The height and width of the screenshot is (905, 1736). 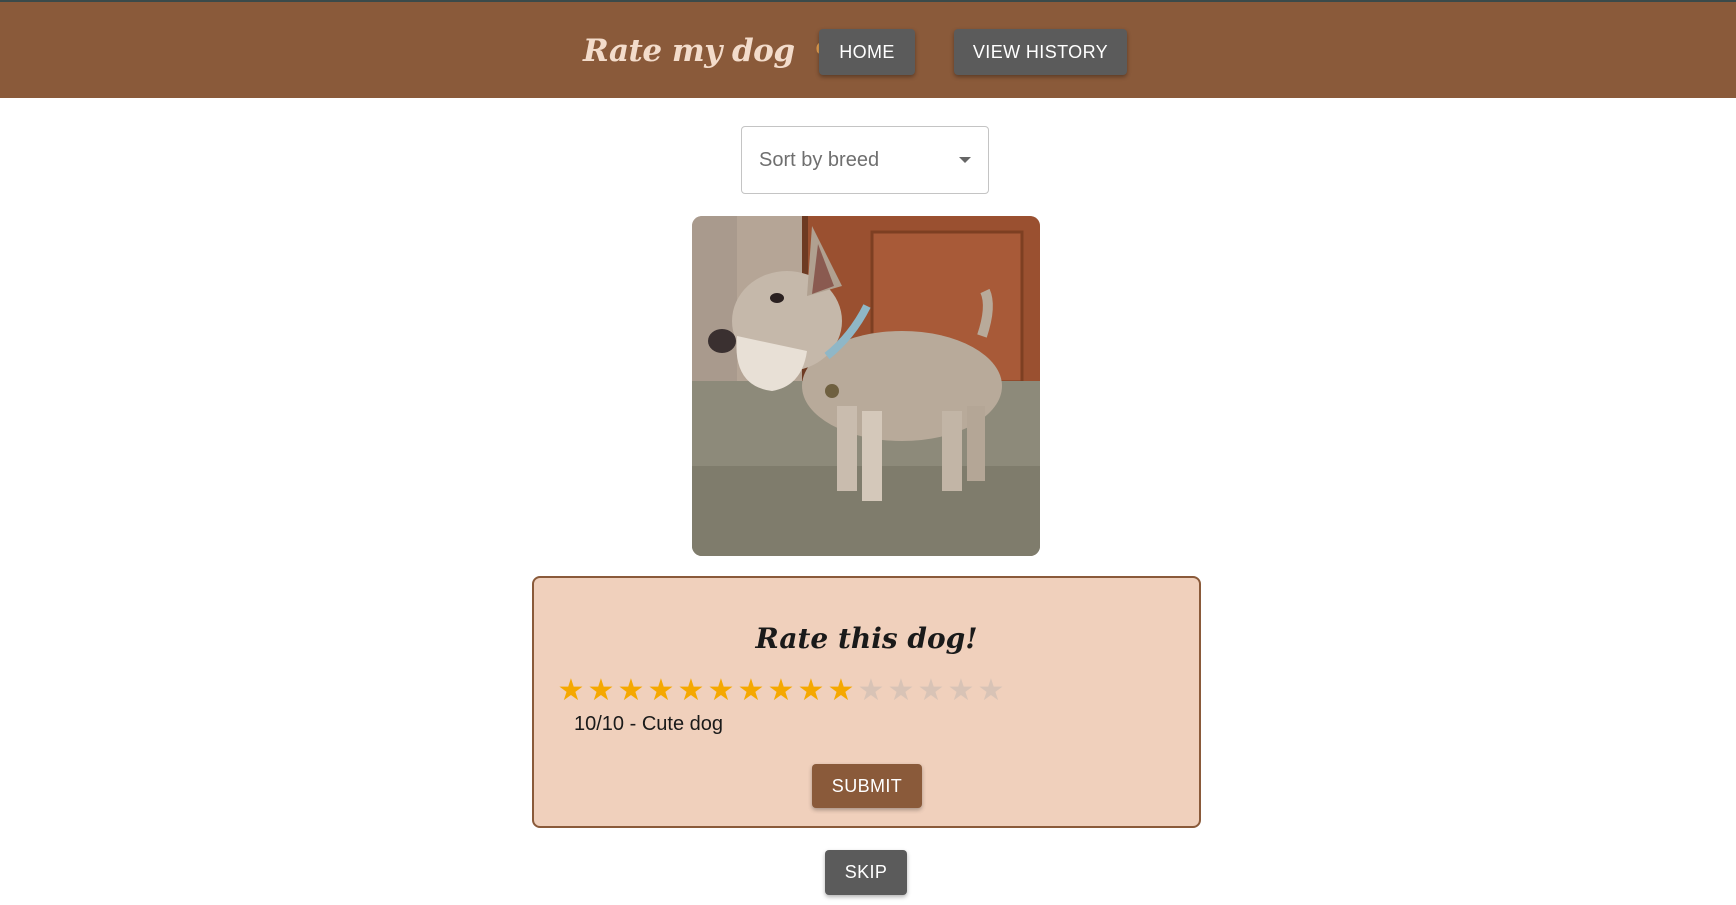 What do you see at coordinates (819, 159) in the screenshot?
I see `sort-select-placeholder: Sort by breed` at bounding box center [819, 159].